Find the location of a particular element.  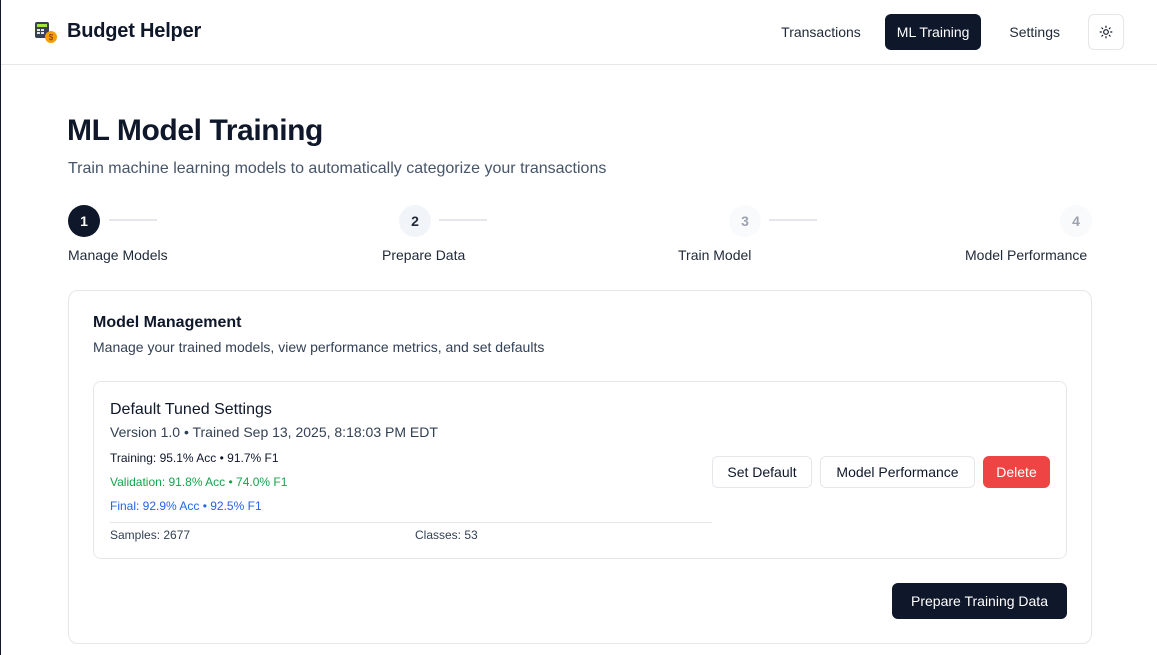

step-2-circle: 2 is located at coordinates (415, 221).